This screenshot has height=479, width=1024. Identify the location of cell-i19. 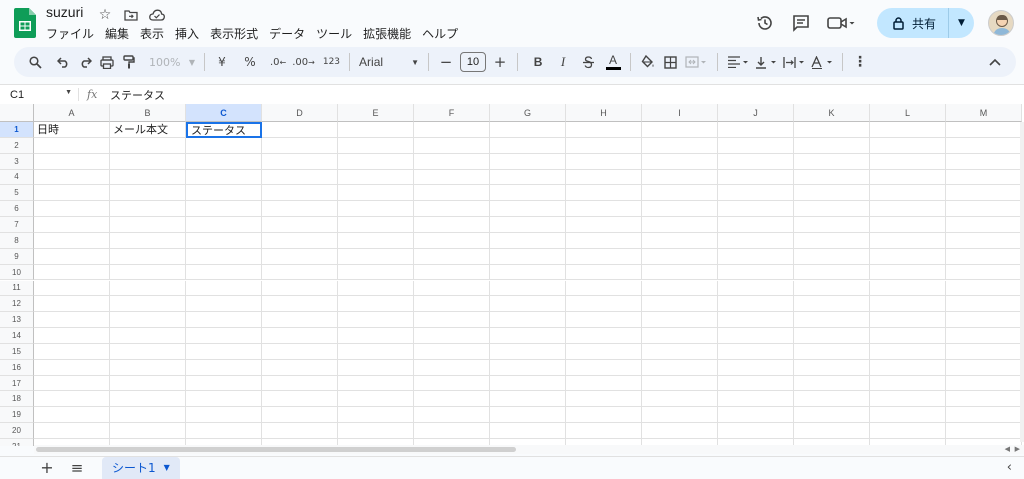
(680, 415).